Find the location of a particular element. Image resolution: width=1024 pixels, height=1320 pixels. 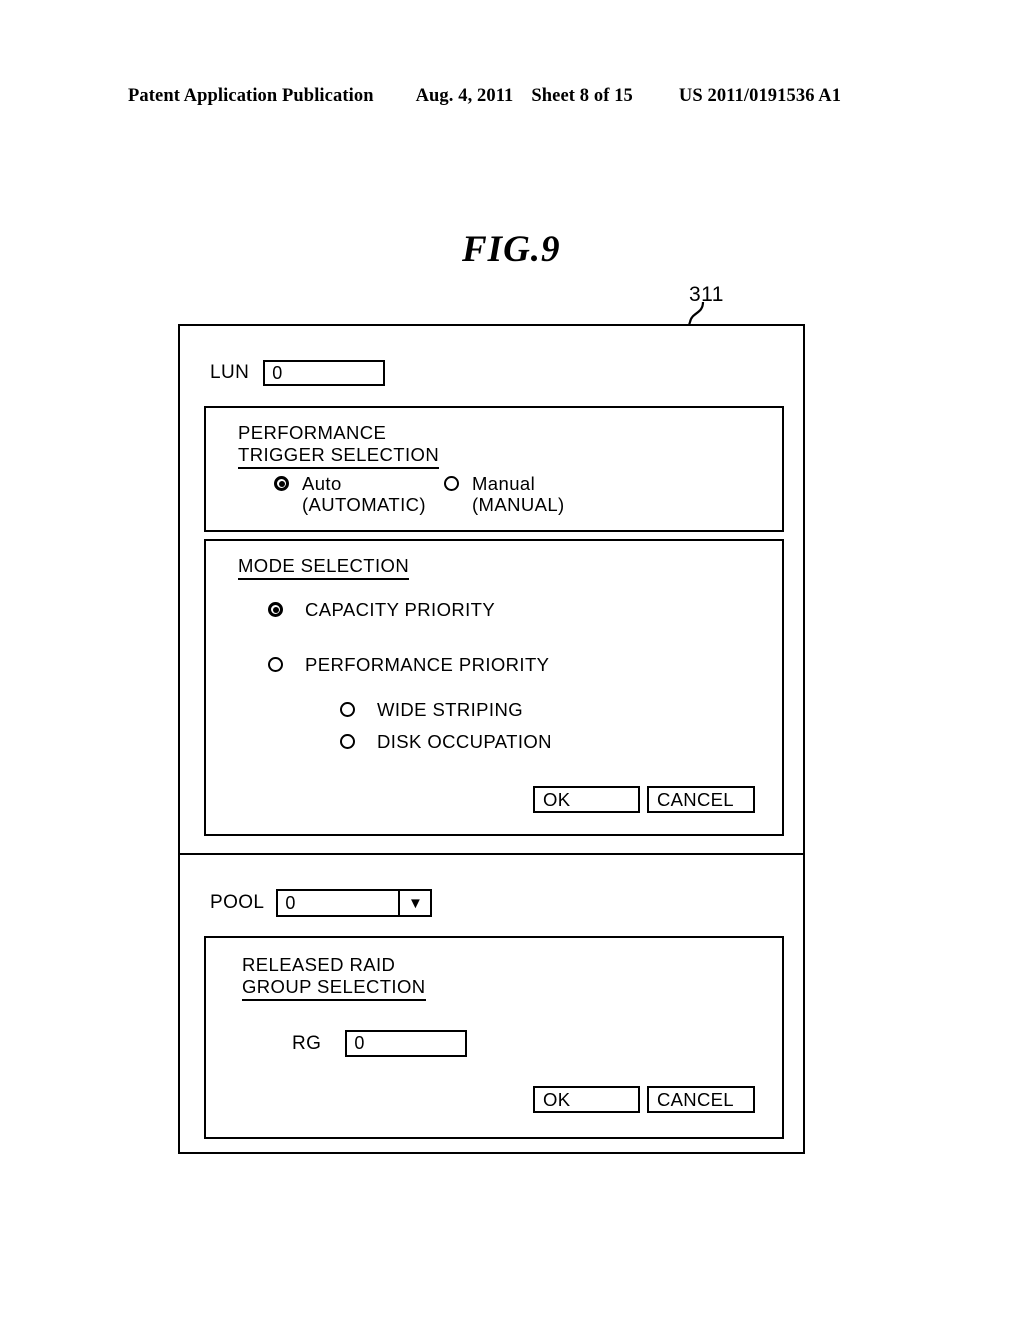

radio-performance-priority-icon is located at coordinates (275, 664).